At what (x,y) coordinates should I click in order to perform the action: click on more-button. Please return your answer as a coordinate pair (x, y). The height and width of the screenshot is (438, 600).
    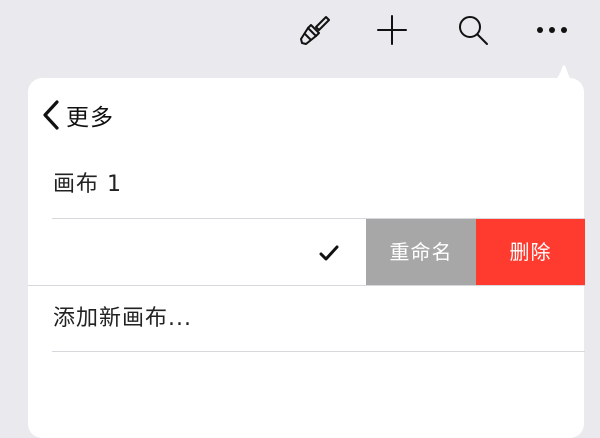
    Looking at the image, I should click on (552, 30).